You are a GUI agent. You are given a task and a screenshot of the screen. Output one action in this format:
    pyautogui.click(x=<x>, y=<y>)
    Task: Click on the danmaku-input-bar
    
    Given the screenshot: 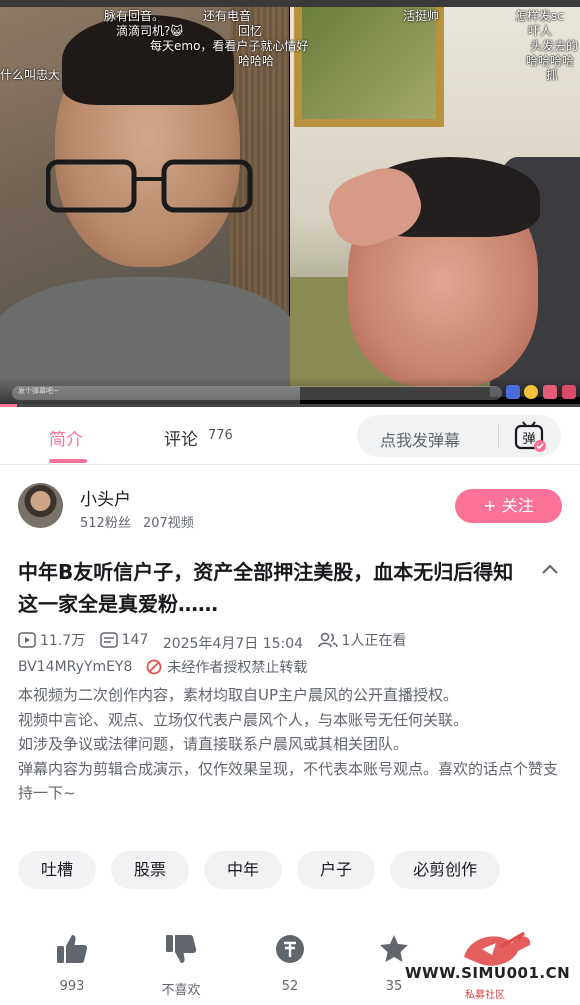 What is the action you would take?
    pyautogui.click(x=257, y=393)
    